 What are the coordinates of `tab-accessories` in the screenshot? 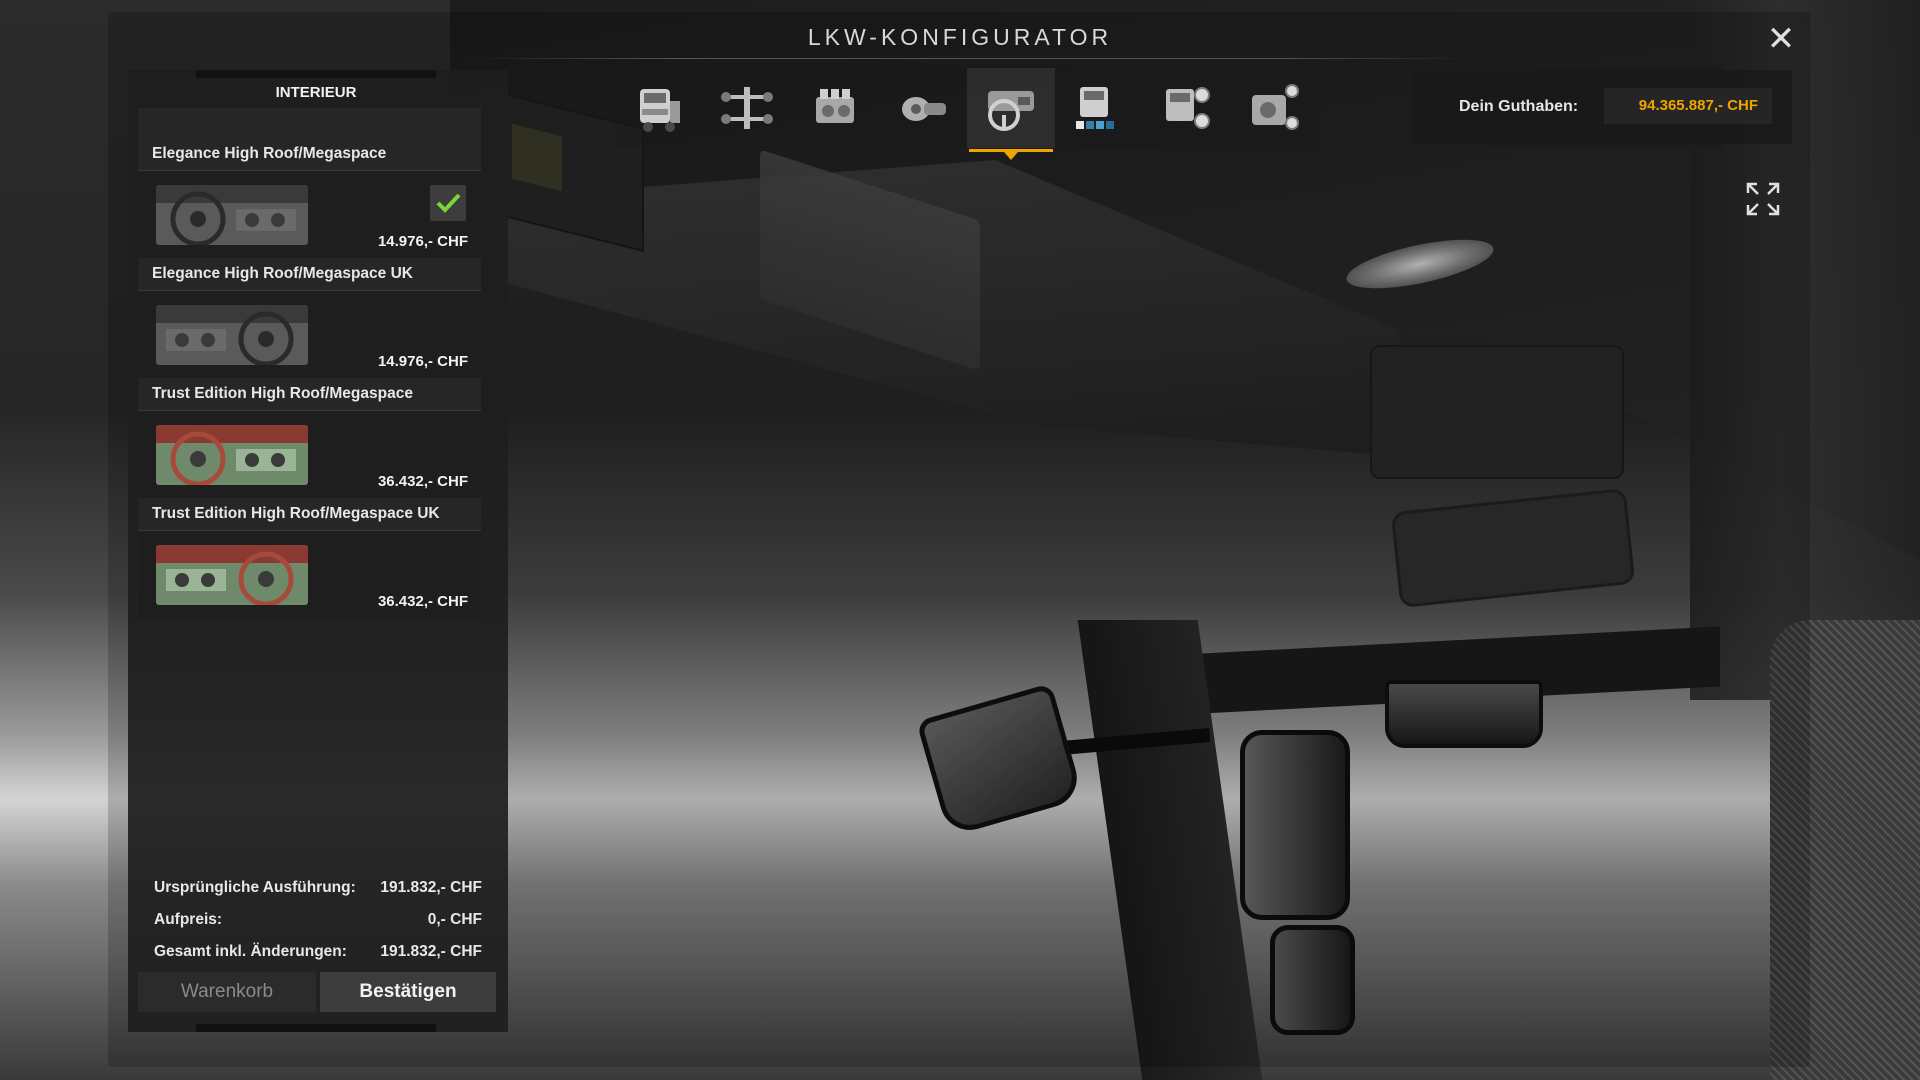 It's located at (1275, 108).